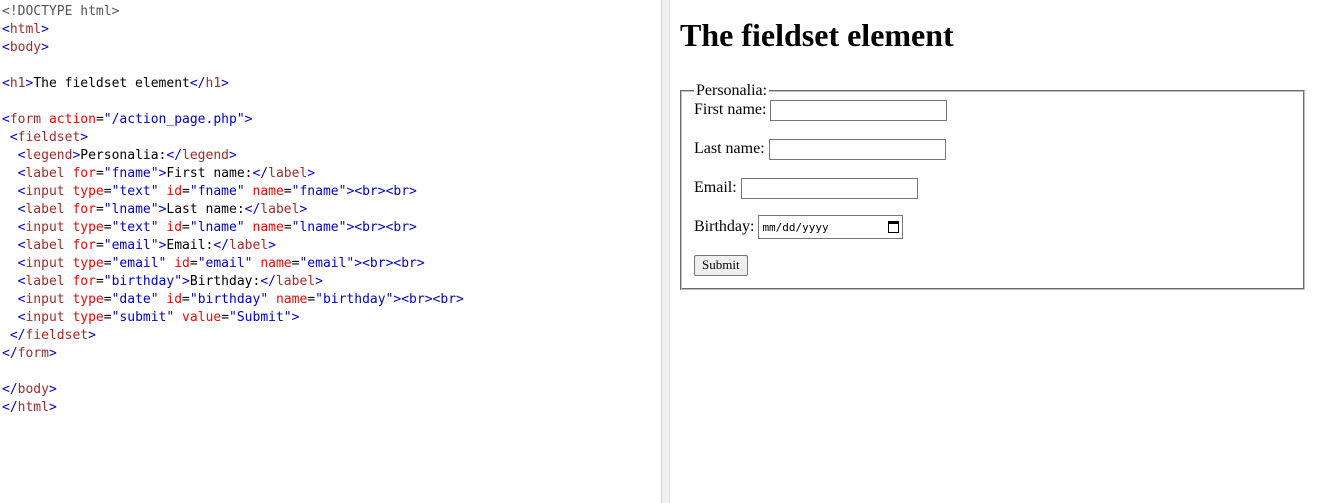  I want to click on code-line: <h1>The fieldset element</h1>, so click(115, 83).